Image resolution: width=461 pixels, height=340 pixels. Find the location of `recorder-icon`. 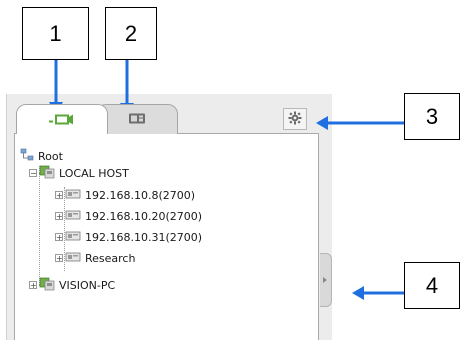

recorder-icon is located at coordinates (137, 119).